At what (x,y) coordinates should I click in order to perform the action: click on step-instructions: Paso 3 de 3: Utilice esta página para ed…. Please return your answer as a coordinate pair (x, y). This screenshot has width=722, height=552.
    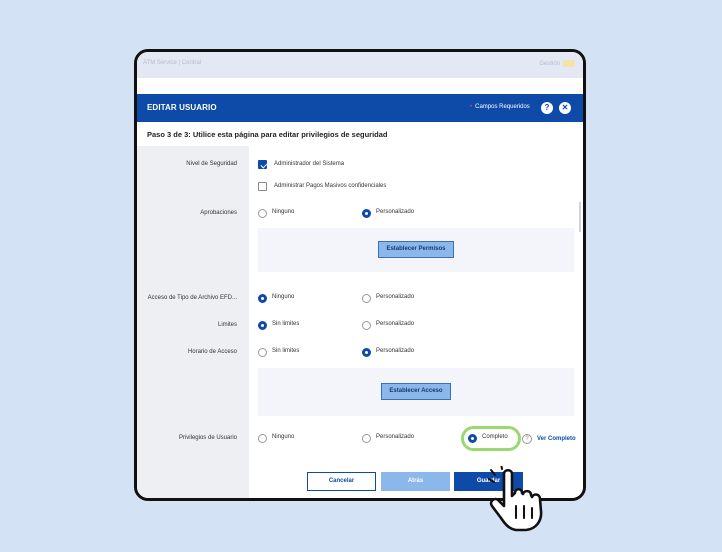
    Looking at the image, I should click on (267, 134).